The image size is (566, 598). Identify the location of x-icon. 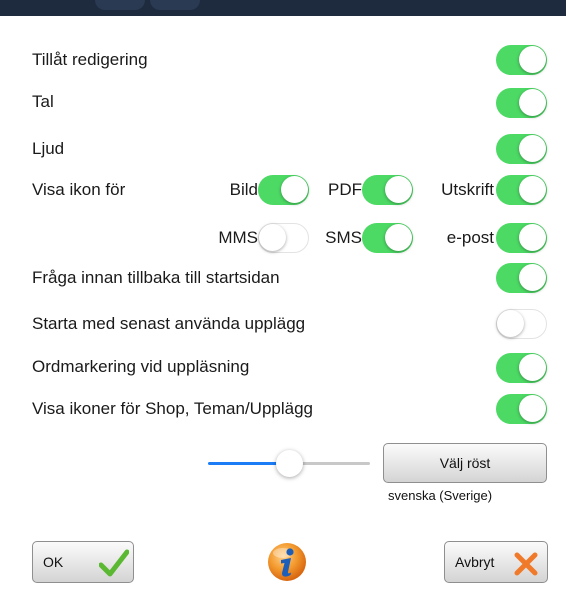
(526, 565).